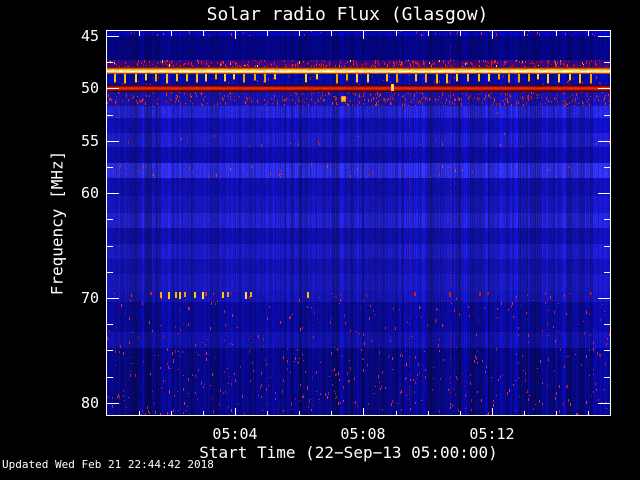 The image size is (640, 480). What do you see at coordinates (89, 36) in the screenshot?
I see `y-tick-label: 45` at bounding box center [89, 36].